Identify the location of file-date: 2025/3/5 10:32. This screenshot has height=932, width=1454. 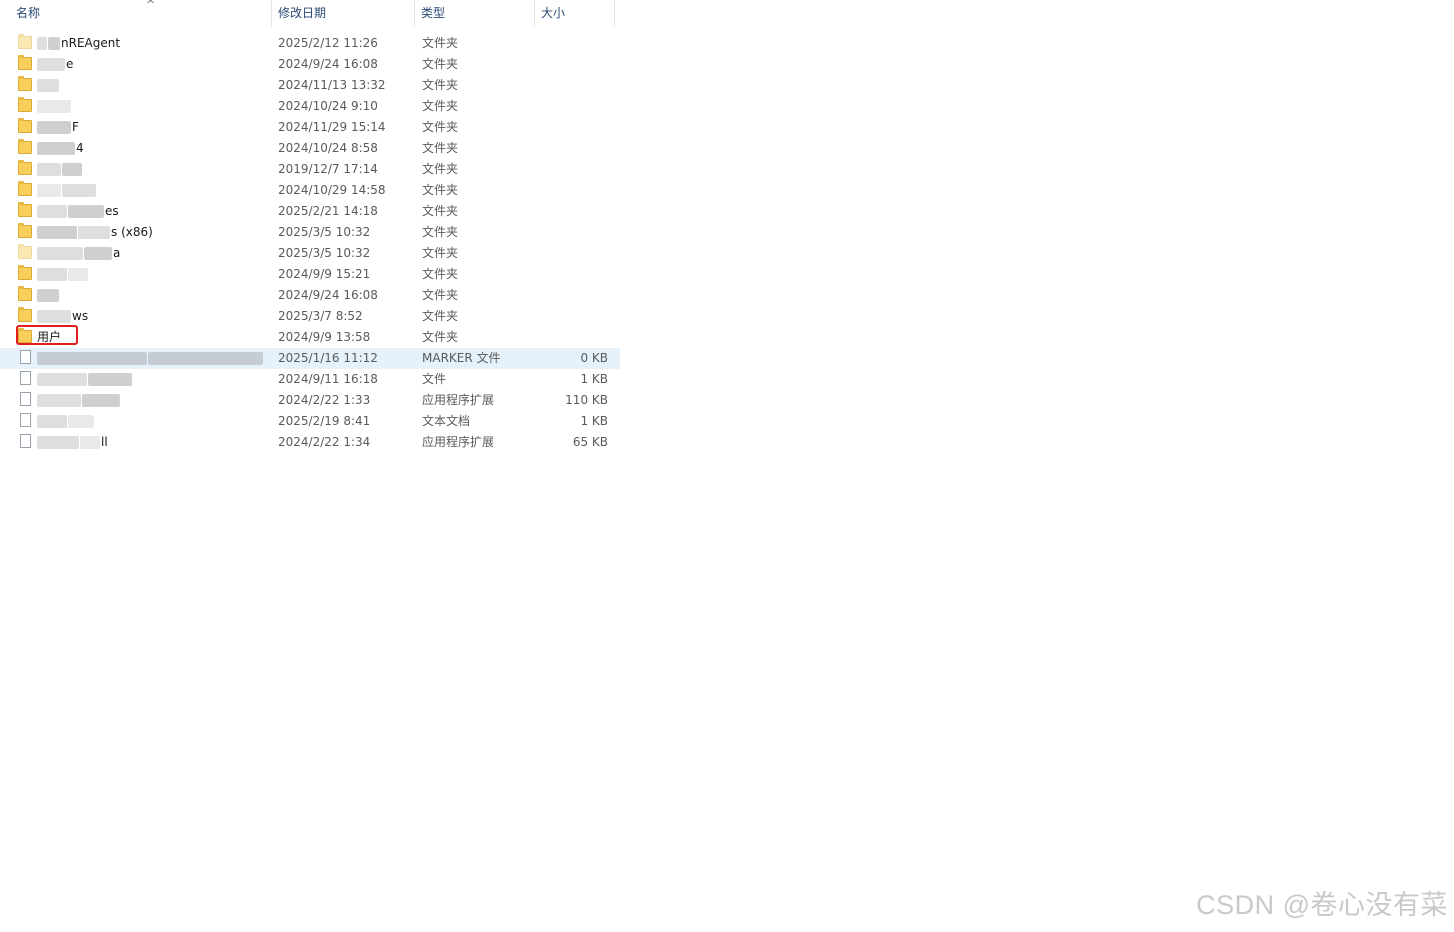
(324, 232).